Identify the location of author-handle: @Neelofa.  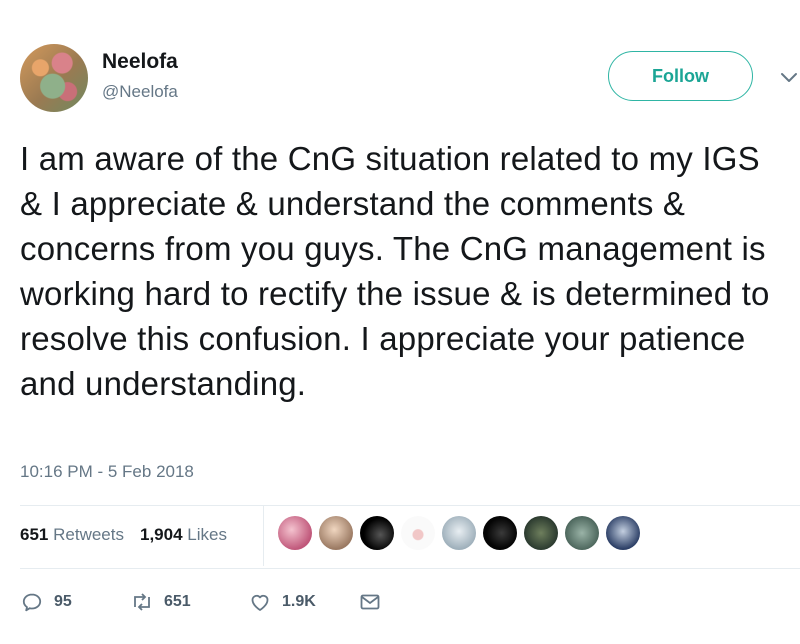
(140, 92).